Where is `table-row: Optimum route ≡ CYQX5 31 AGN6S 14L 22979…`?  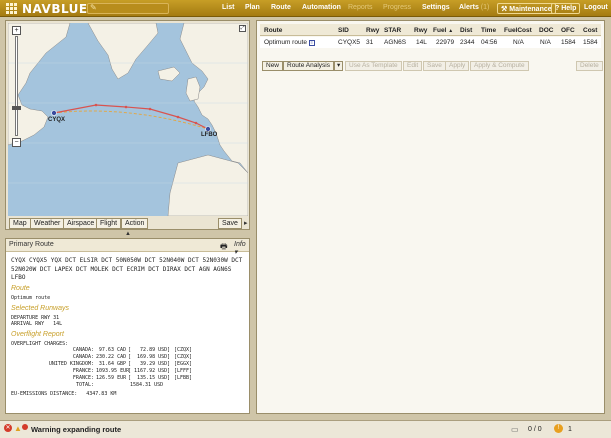 table-row: Optimum route ≡ CYQX5 31 AGN6S 14L 22979… is located at coordinates (430, 42).